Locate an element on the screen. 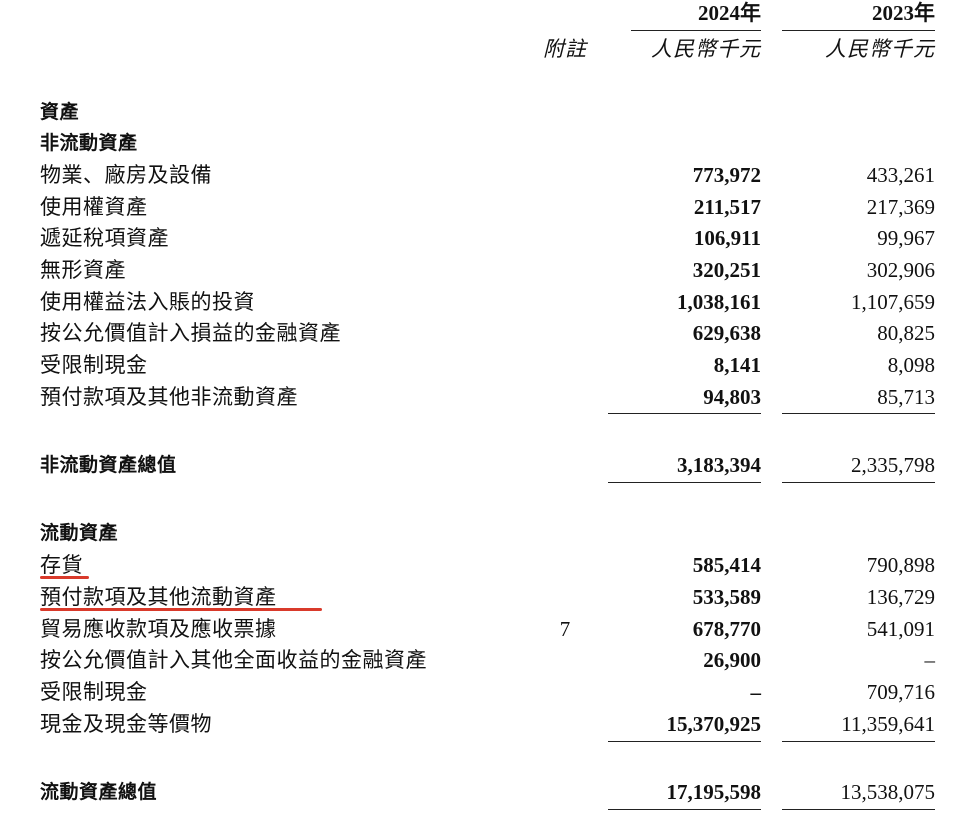 Image resolution: width=960 pixels, height=839 pixels. total-2024: 17,195,598 is located at coordinates (714, 792).